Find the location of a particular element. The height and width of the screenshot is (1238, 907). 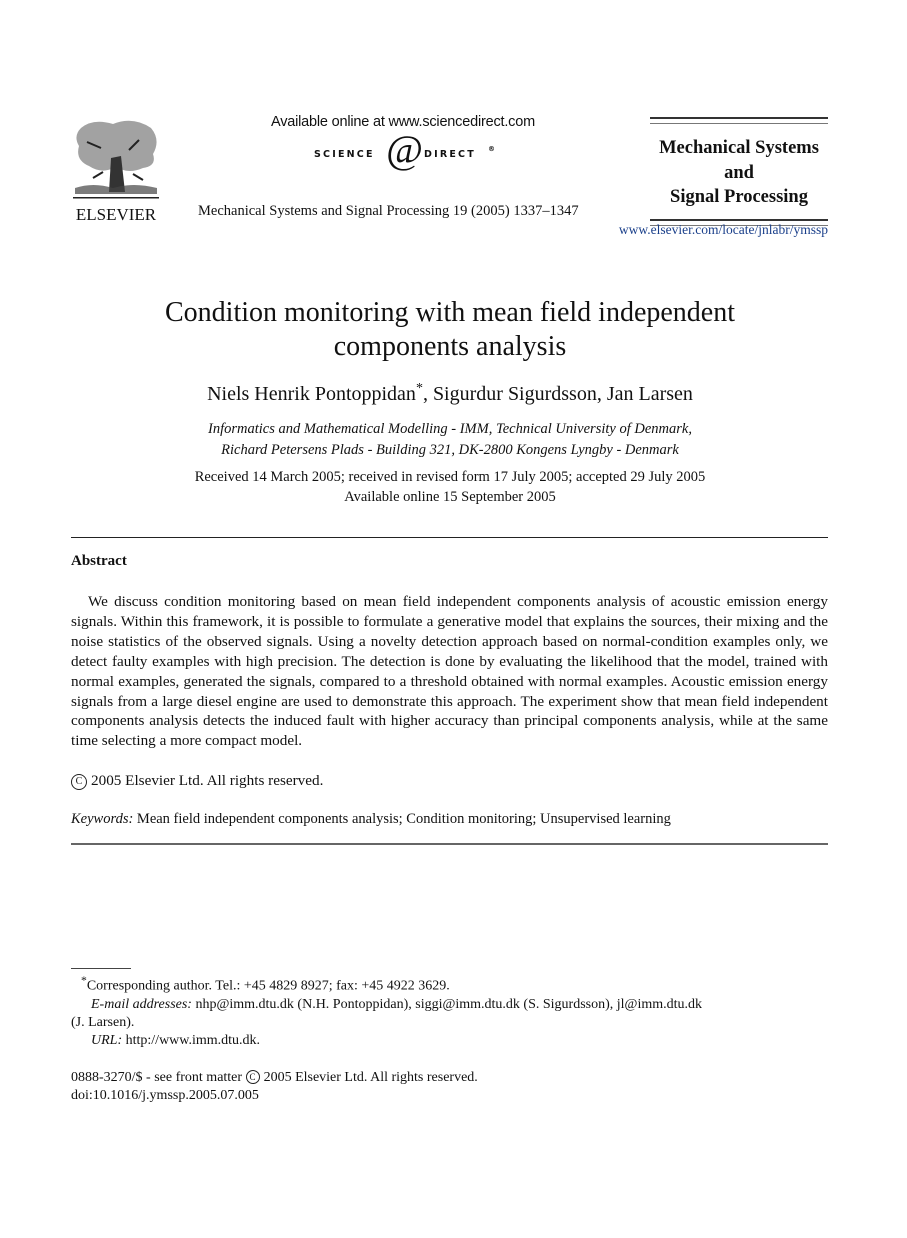

keywords-label: Keywords: is located at coordinates (102, 819).